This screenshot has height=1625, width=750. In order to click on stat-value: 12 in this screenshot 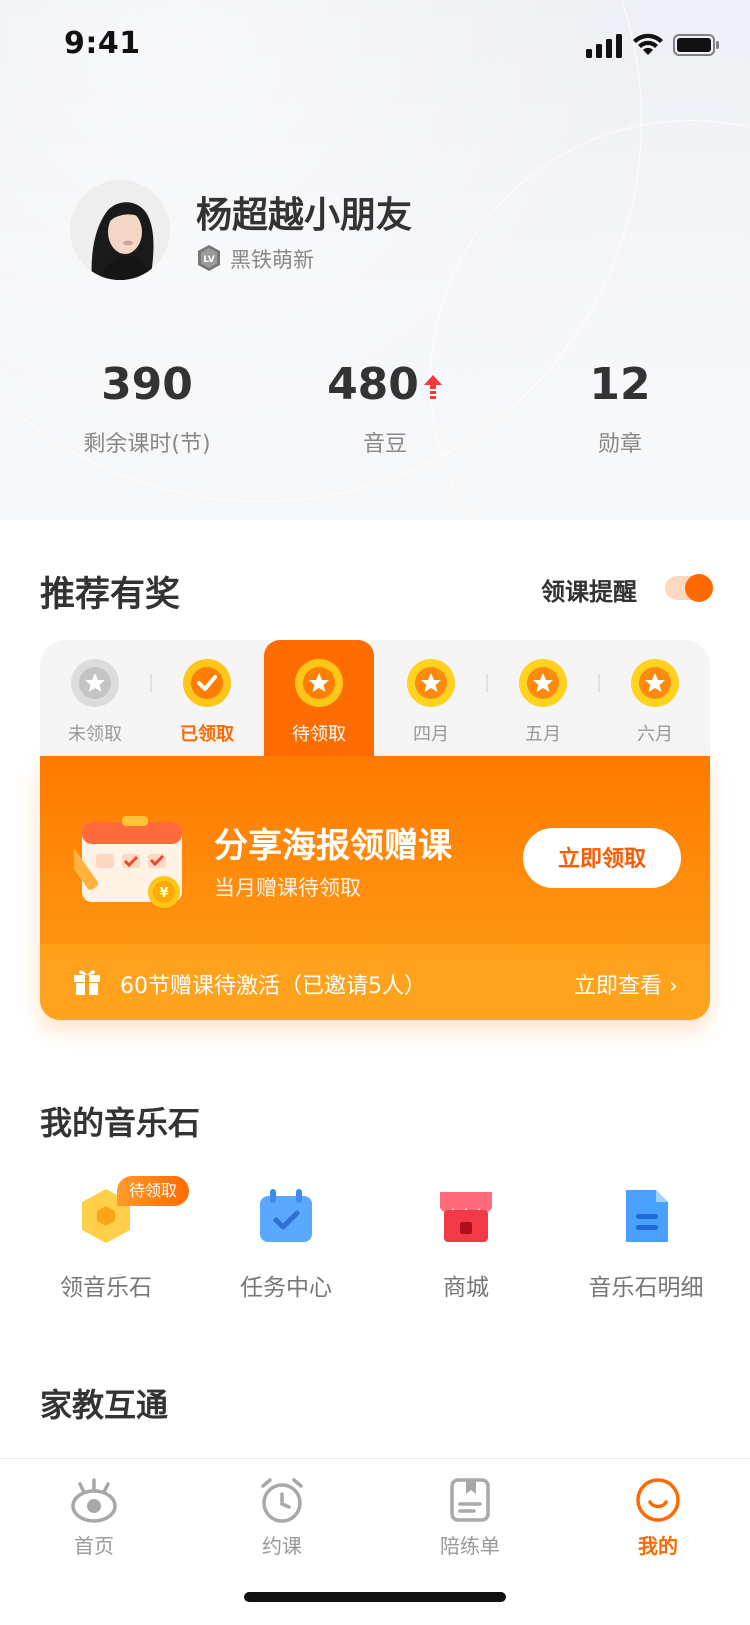, I will do `click(620, 384)`.